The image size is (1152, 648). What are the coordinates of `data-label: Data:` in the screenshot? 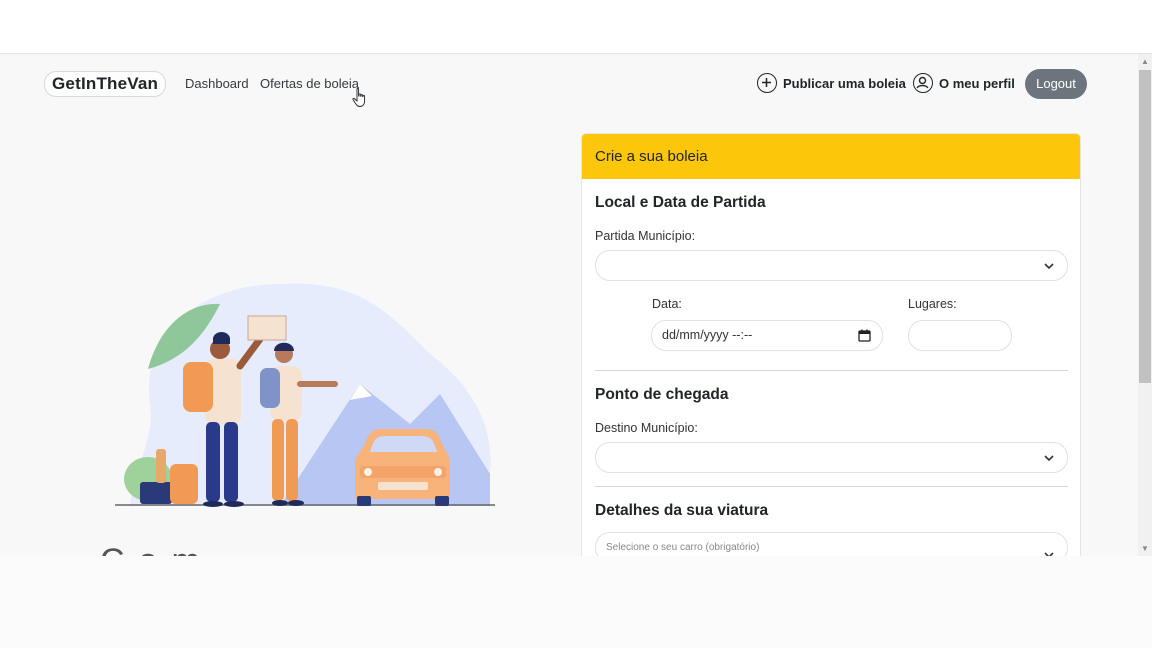 It's located at (667, 304).